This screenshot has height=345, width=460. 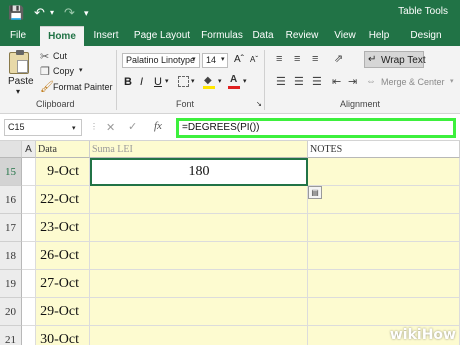 What do you see at coordinates (81, 70) in the screenshot?
I see `copy-dropdown-icon: ▾` at bounding box center [81, 70].